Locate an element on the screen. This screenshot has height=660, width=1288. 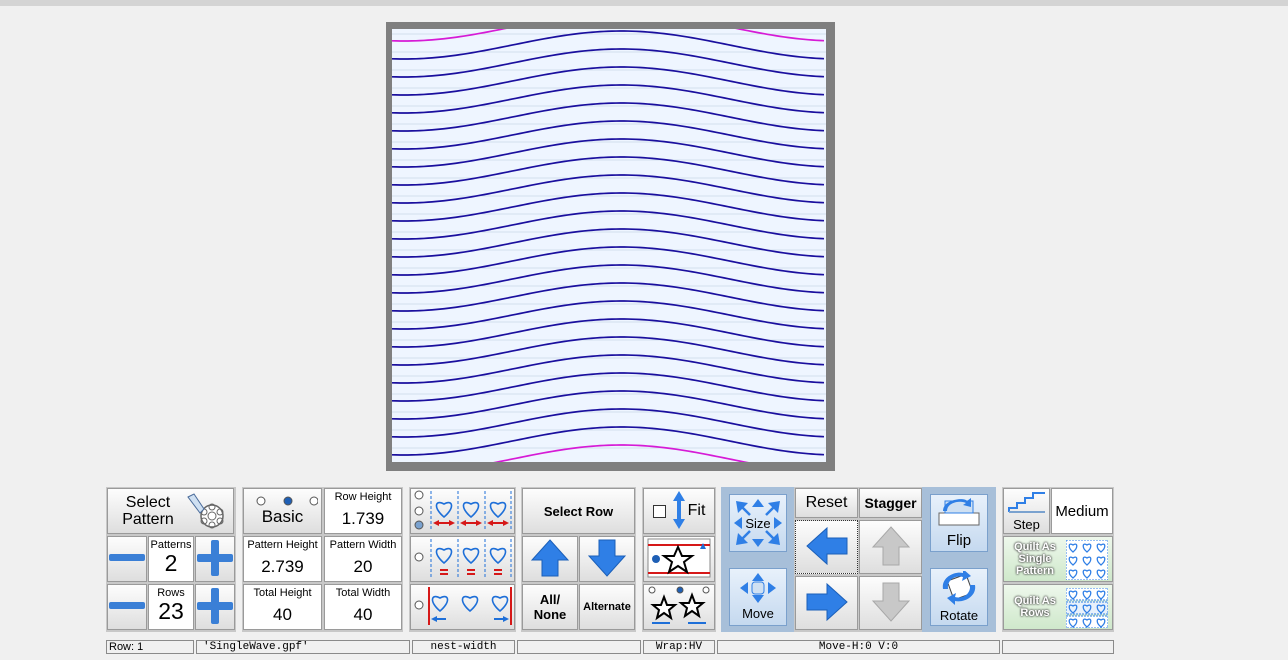
spacing-option-spread-button is located at coordinates (462, 511).